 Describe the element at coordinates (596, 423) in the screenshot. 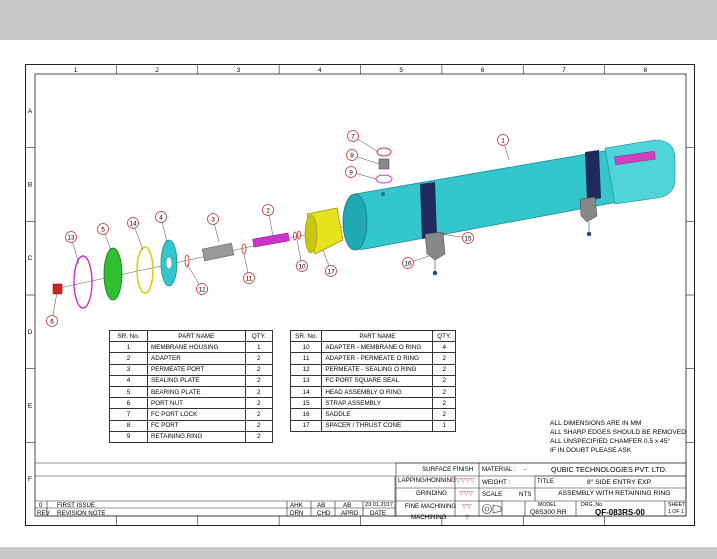

I see `note-line: ALL DIMENSIONS ARE IN MM` at that location.